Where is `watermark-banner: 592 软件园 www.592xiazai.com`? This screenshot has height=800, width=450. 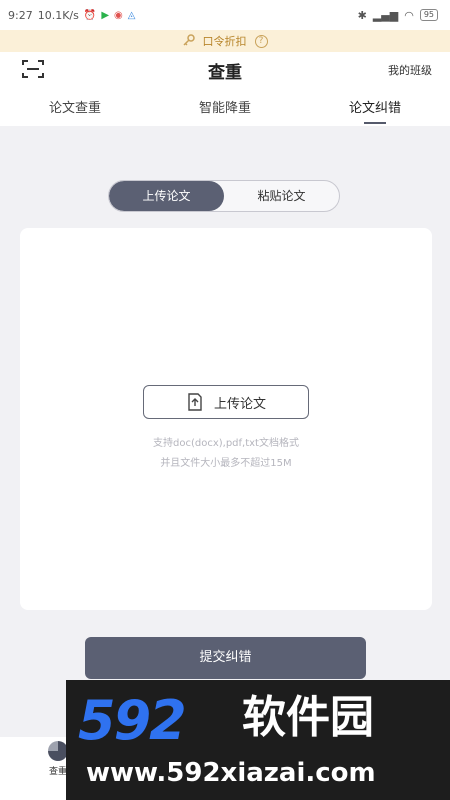
watermark-banner: 592 软件园 www.592xiazai.com is located at coordinates (258, 740).